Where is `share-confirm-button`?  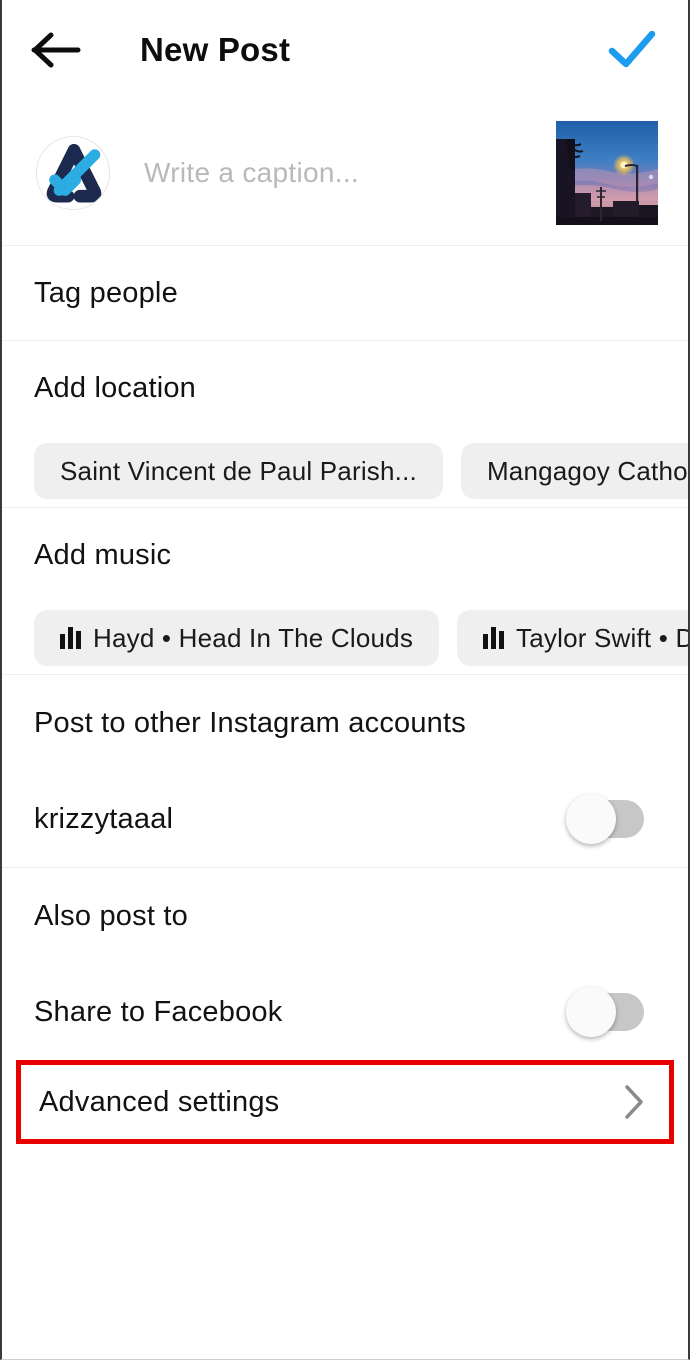 share-confirm-button is located at coordinates (632, 50).